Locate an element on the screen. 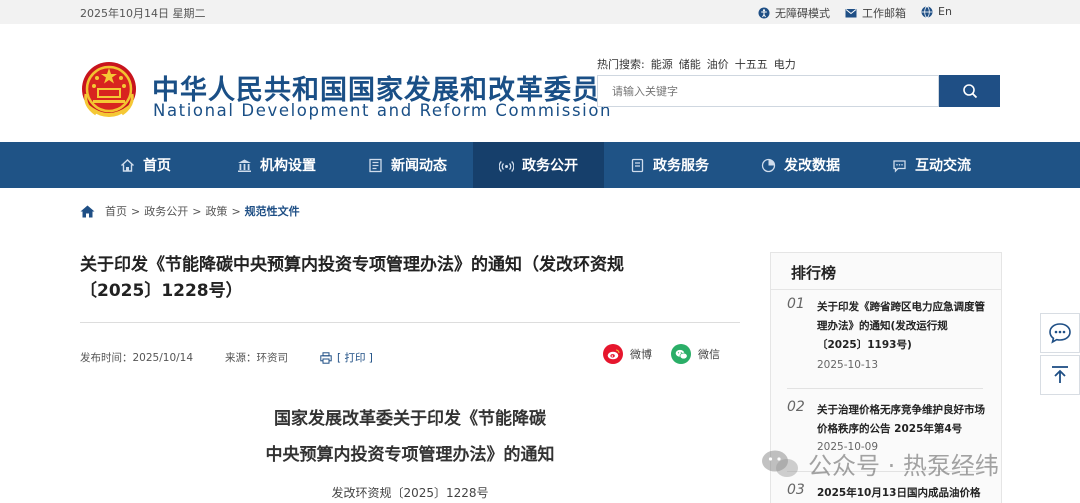  document-title-line1: 国家发展改革委关于印发《节能降碳 is located at coordinates (410, 419).